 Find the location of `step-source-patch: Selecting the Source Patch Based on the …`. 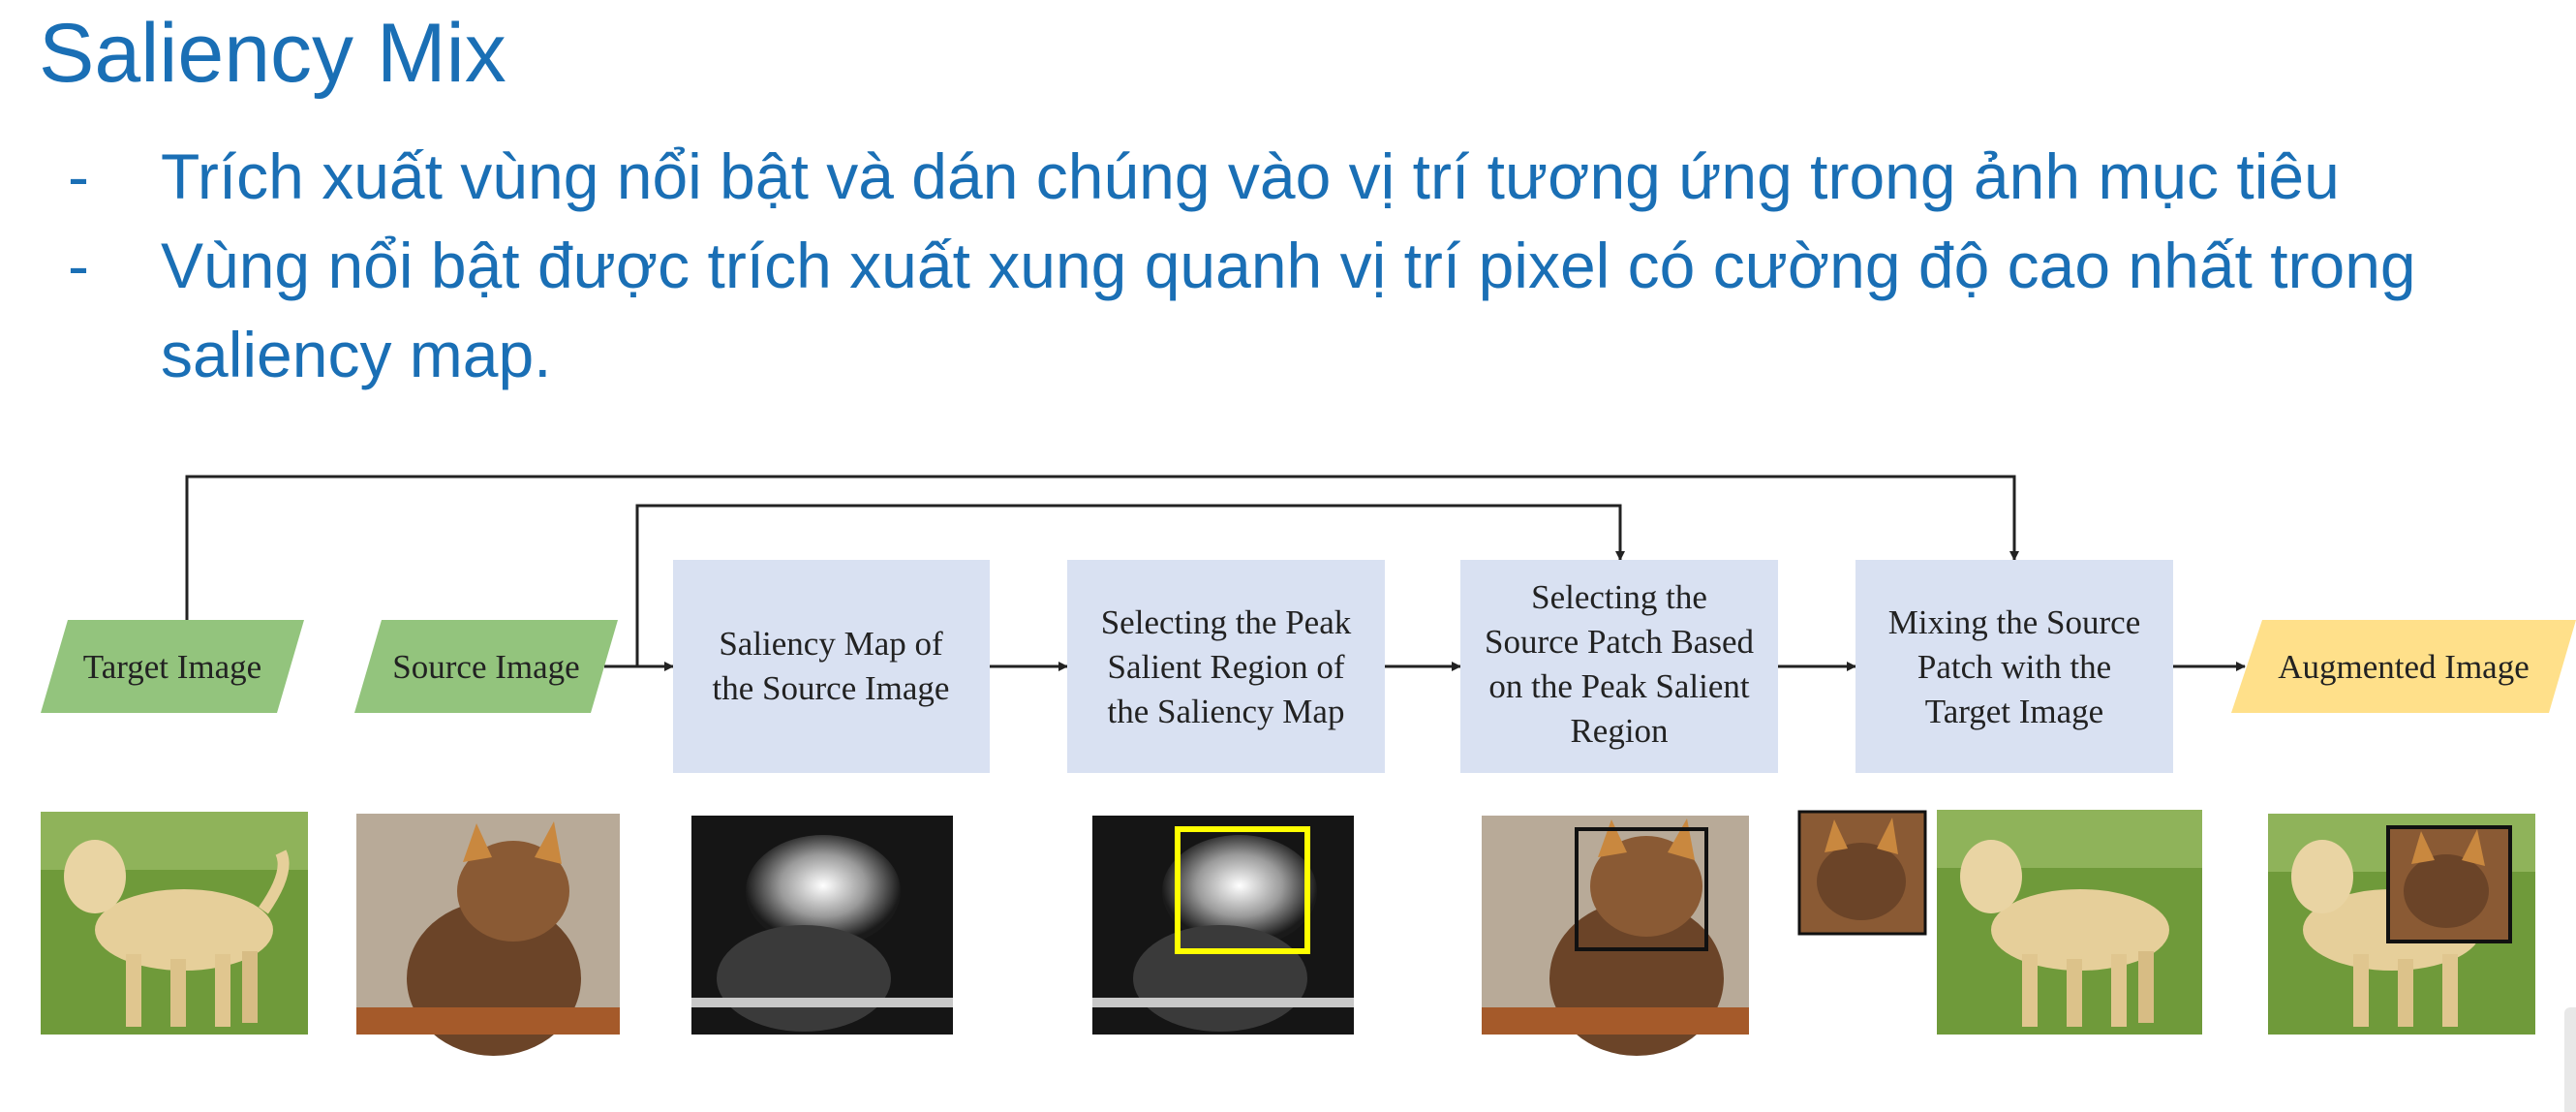

step-source-patch: Selecting the Source Patch Based on the … is located at coordinates (1619, 666).